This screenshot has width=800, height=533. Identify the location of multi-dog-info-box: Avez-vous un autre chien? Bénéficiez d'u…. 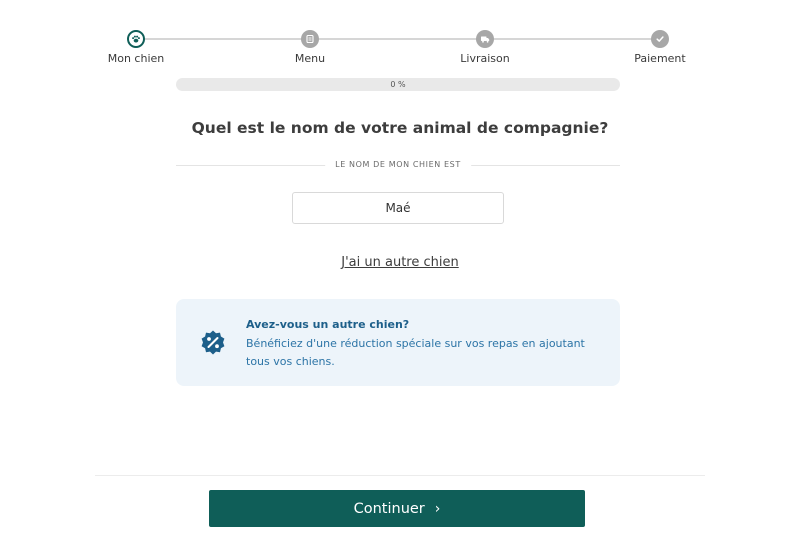
(398, 342).